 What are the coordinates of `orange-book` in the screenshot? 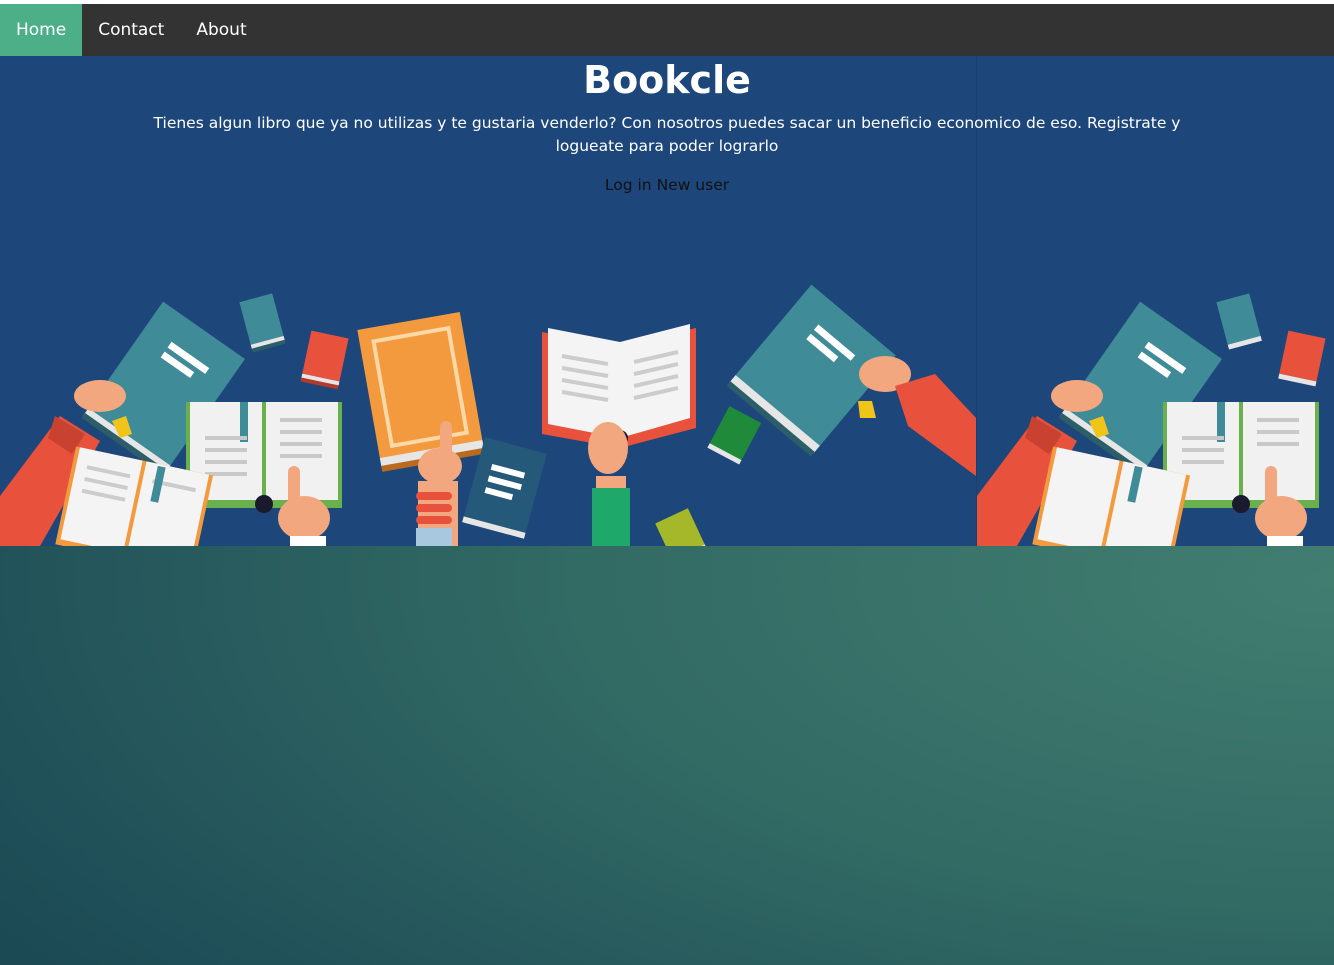 It's located at (421, 391).